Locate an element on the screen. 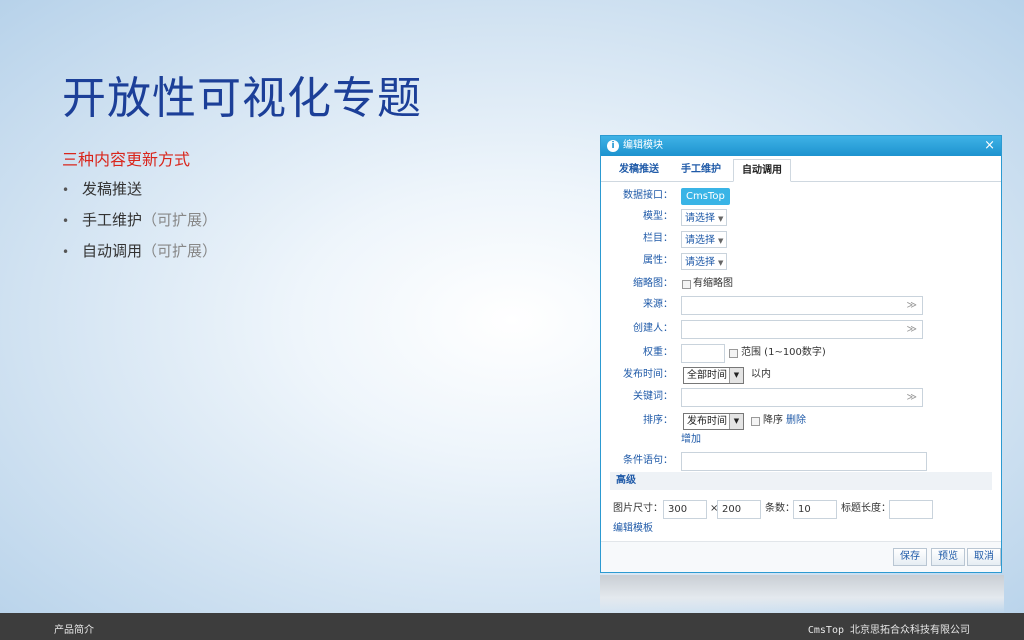 This screenshot has width=1024, height=640. sort-desc-checkbox is located at coordinates (755, 421).